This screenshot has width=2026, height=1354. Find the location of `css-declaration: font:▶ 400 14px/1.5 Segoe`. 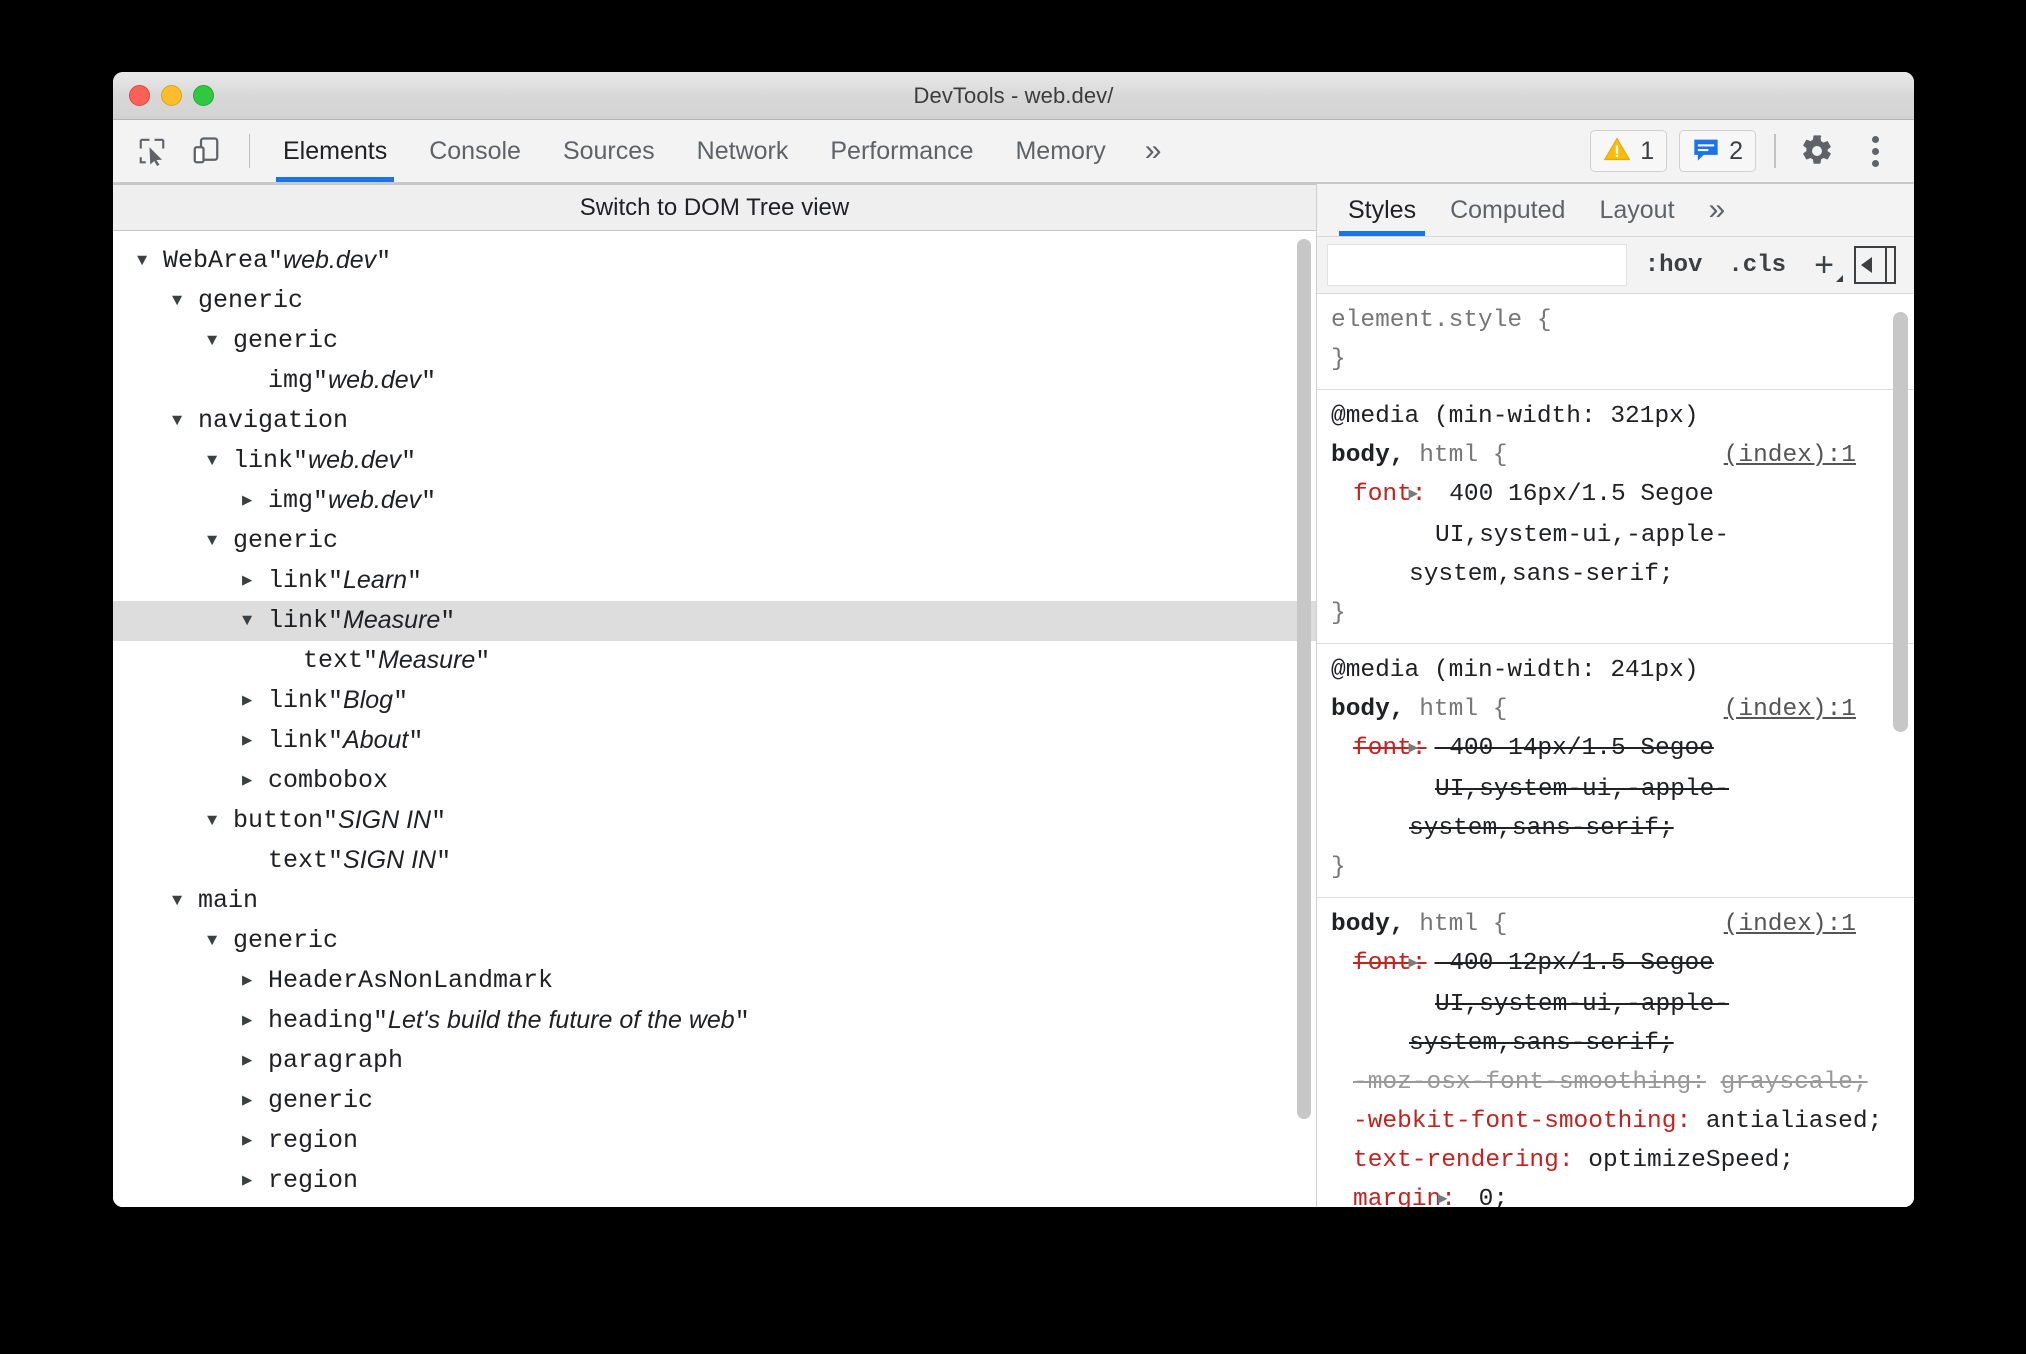

css-declaration: font:▶ 400 14px/1.5 Segoe is located at coordinates (1615, 749).